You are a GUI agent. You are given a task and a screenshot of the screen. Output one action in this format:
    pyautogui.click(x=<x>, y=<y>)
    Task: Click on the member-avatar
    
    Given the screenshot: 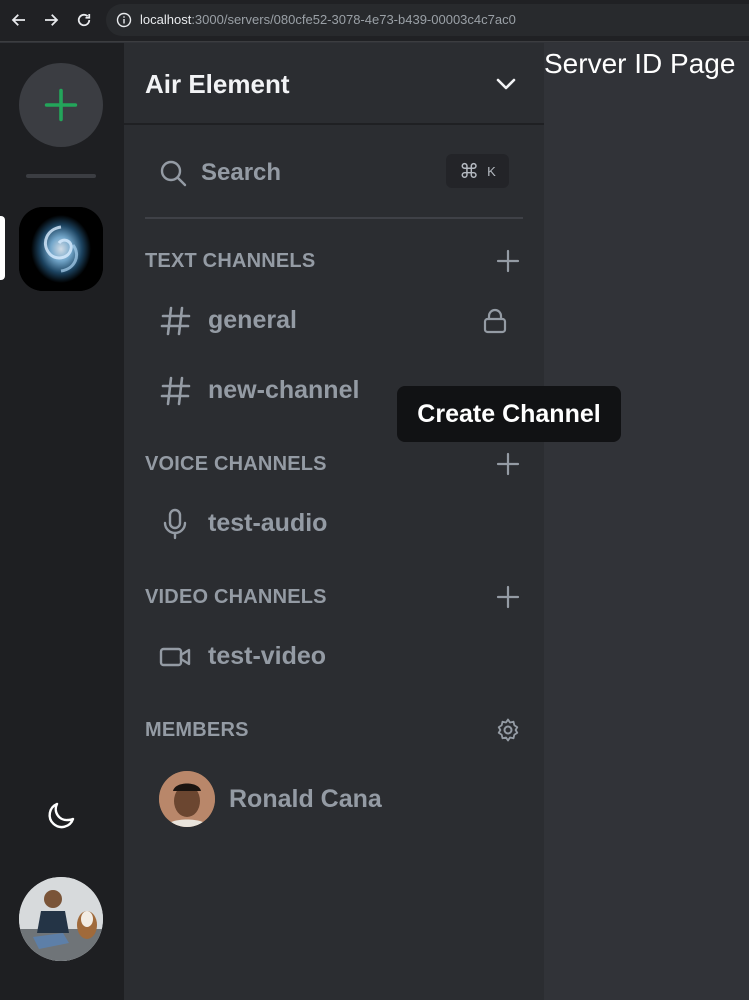 What is the action you would take?
    pyautogui.click(x=187, y=799)
    